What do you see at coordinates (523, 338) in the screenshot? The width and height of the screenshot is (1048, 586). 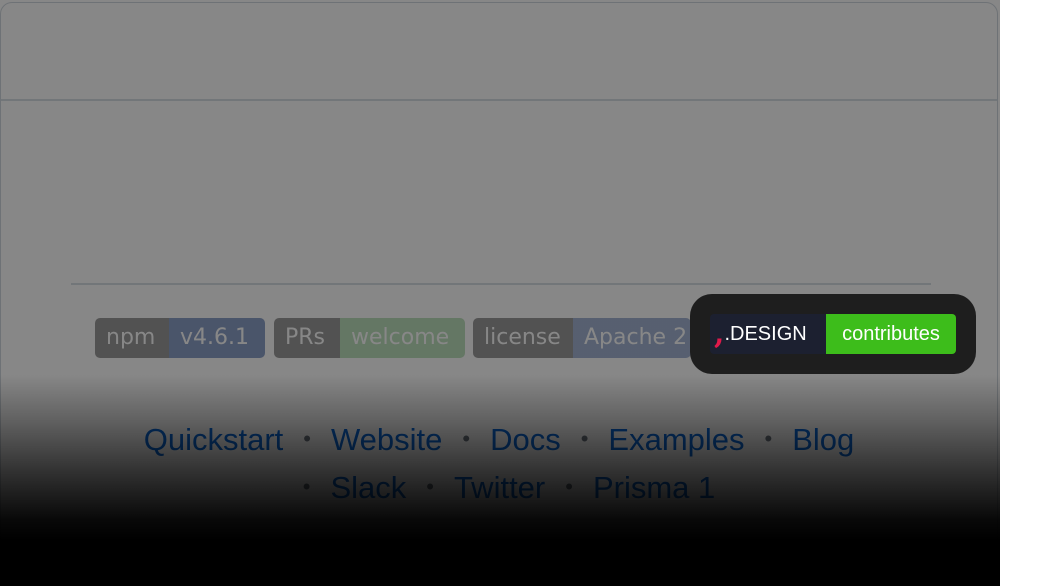 I see `badge-label: license` at bounding box center [523, 338].